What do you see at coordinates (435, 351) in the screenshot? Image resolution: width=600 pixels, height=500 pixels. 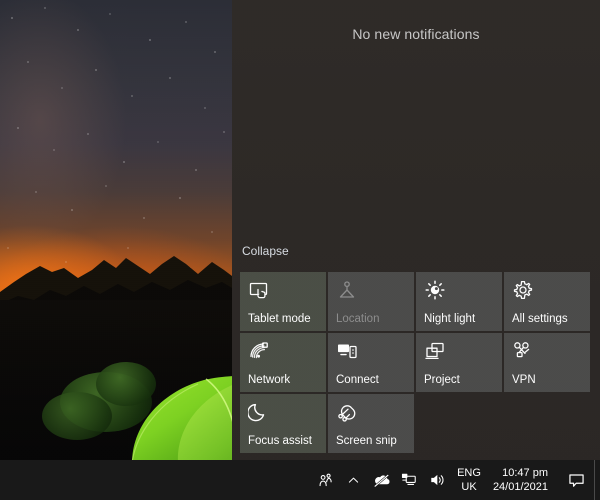 I see `project-icon` at bounding box center [435, 351].